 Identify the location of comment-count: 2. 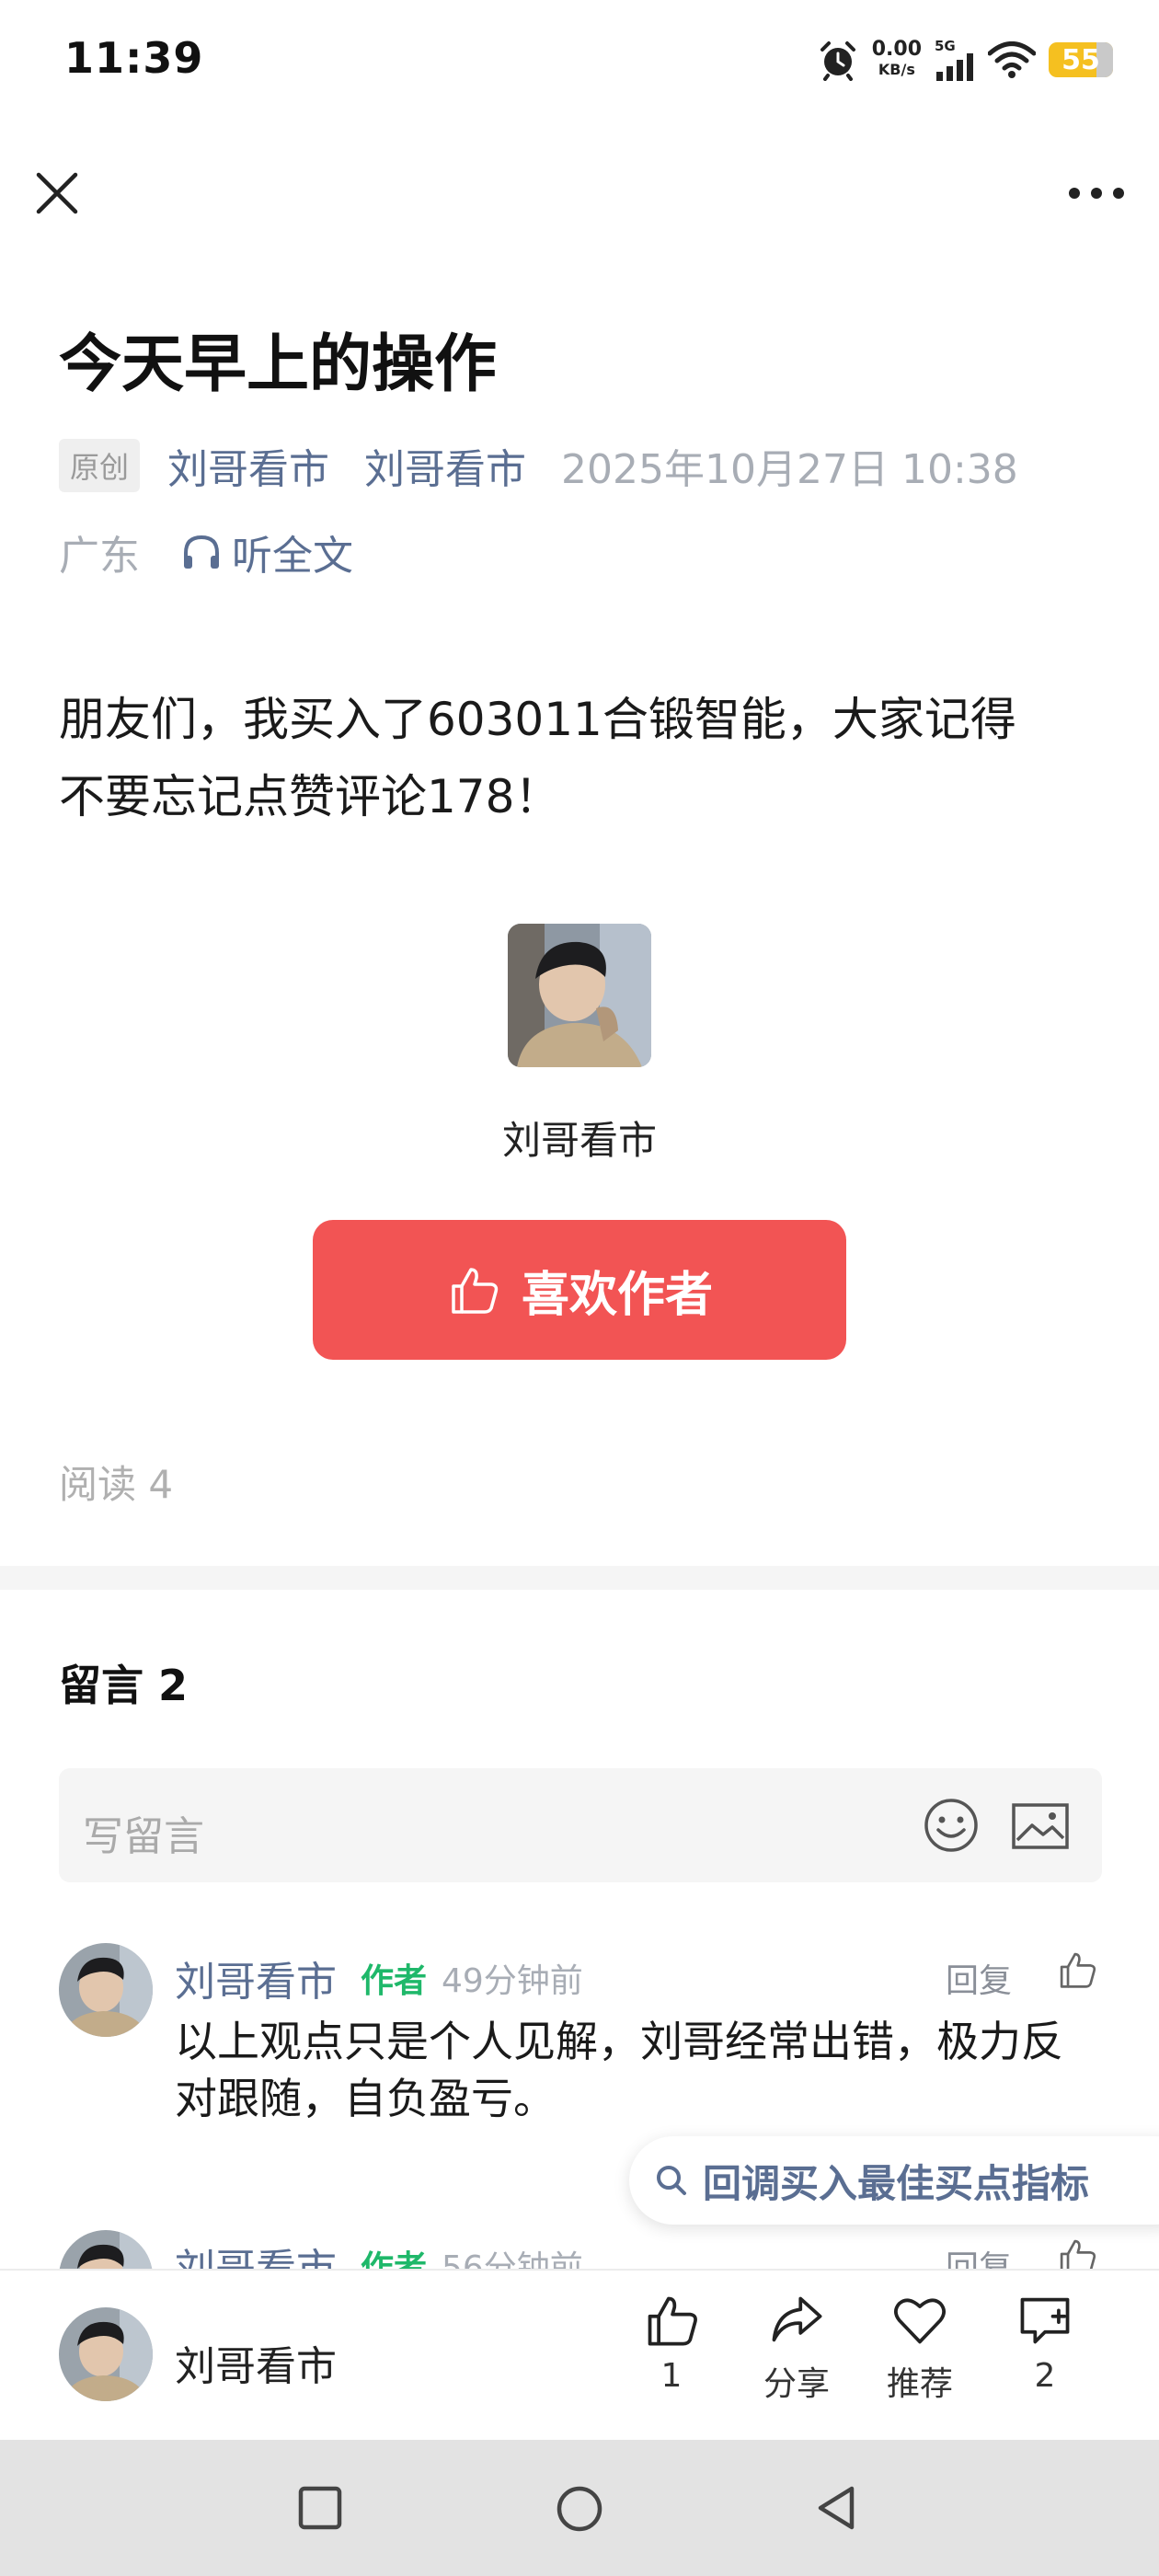
(1045, 2376).